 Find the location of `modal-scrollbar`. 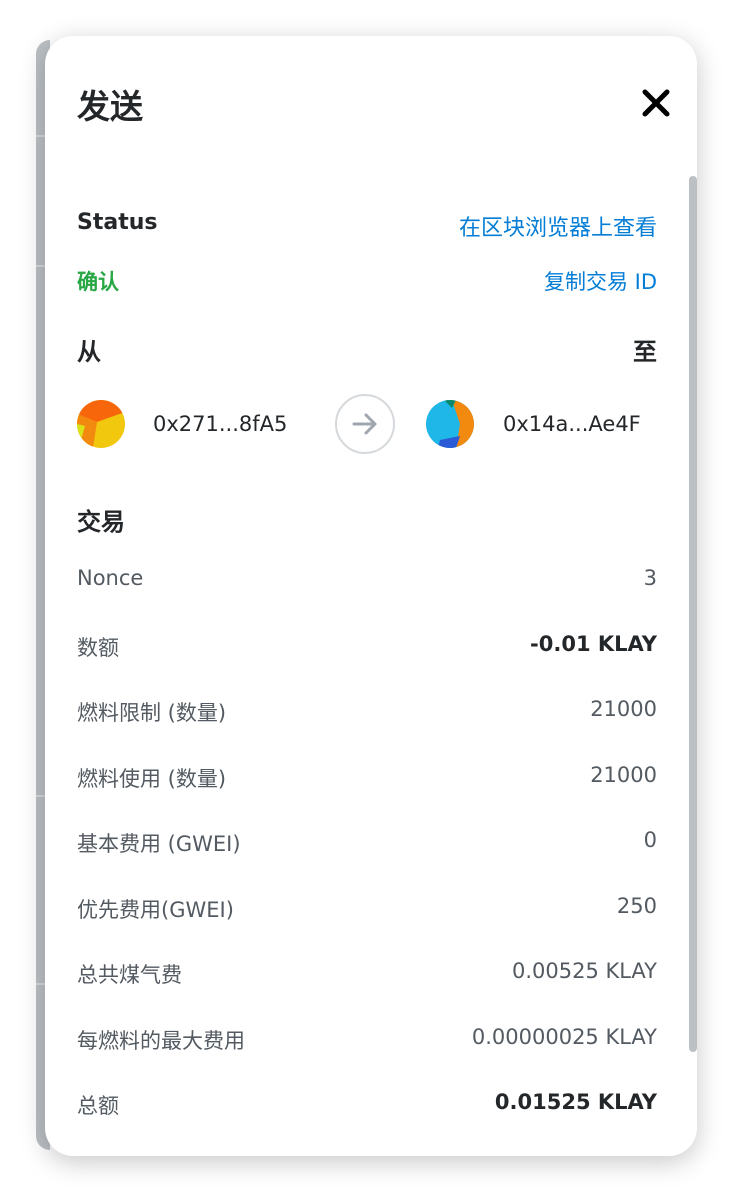

modal-scrollbar is located at coordinates (693, 614).